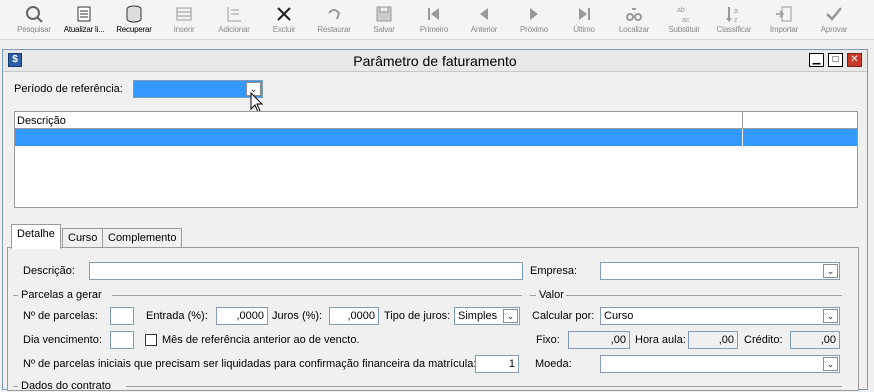  What do you see at coordinates (34, 14) in the screenshot?
I see `search-icon` at bounding box center [34, 14].